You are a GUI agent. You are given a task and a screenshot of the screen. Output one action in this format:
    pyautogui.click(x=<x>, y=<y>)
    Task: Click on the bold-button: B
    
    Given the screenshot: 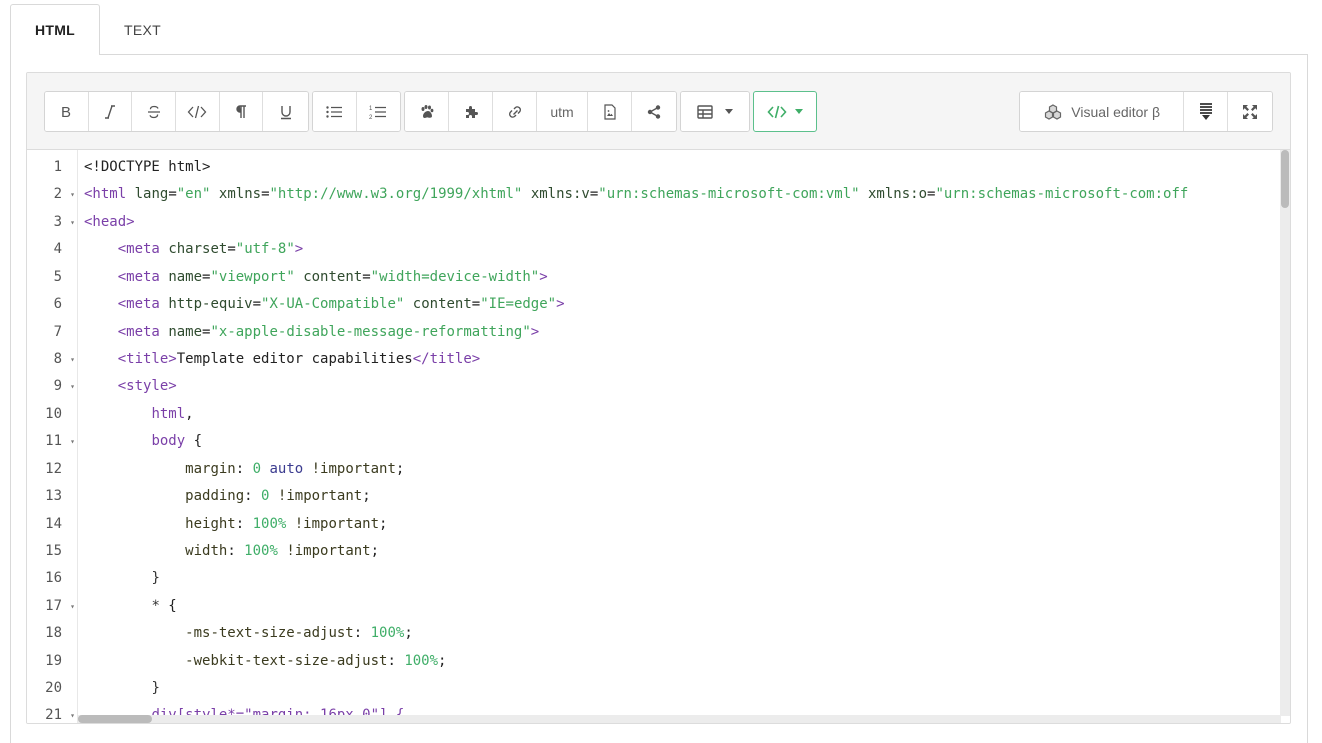 What is the action you would take?
    pyautogui.click(x=67, y=111)
    